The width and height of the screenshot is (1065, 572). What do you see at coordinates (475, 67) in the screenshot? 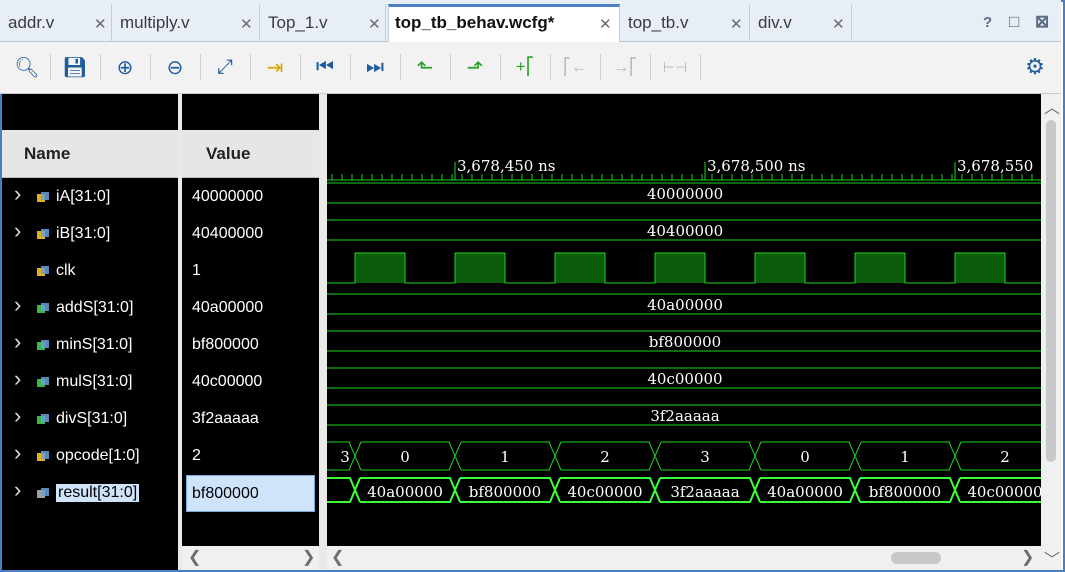
I see `next-transition-icon: ⬏` at bounding box center [475, 67].